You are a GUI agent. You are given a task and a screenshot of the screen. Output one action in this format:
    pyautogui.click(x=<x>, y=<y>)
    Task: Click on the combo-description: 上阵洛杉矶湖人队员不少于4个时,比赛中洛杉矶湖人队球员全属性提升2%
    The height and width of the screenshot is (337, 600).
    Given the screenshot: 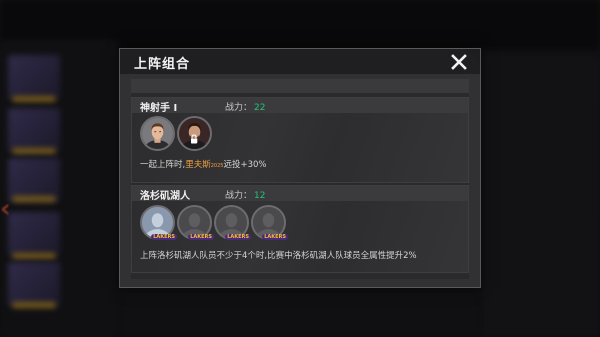 What is the action you would take?
    pyautogui.click(x=278, y=256)
    